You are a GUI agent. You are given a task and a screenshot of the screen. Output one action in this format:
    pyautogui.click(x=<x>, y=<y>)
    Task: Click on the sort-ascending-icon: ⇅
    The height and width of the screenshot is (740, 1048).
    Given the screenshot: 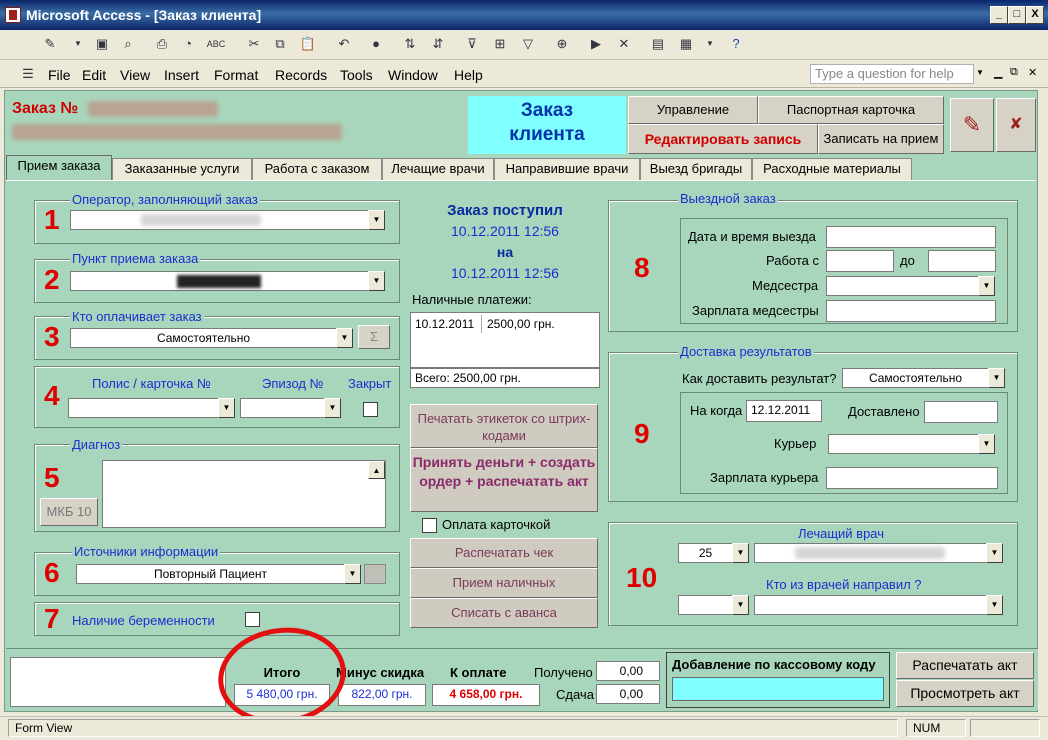 What is the action you would take?
    pyautogui.click(x=410, y=44)
    